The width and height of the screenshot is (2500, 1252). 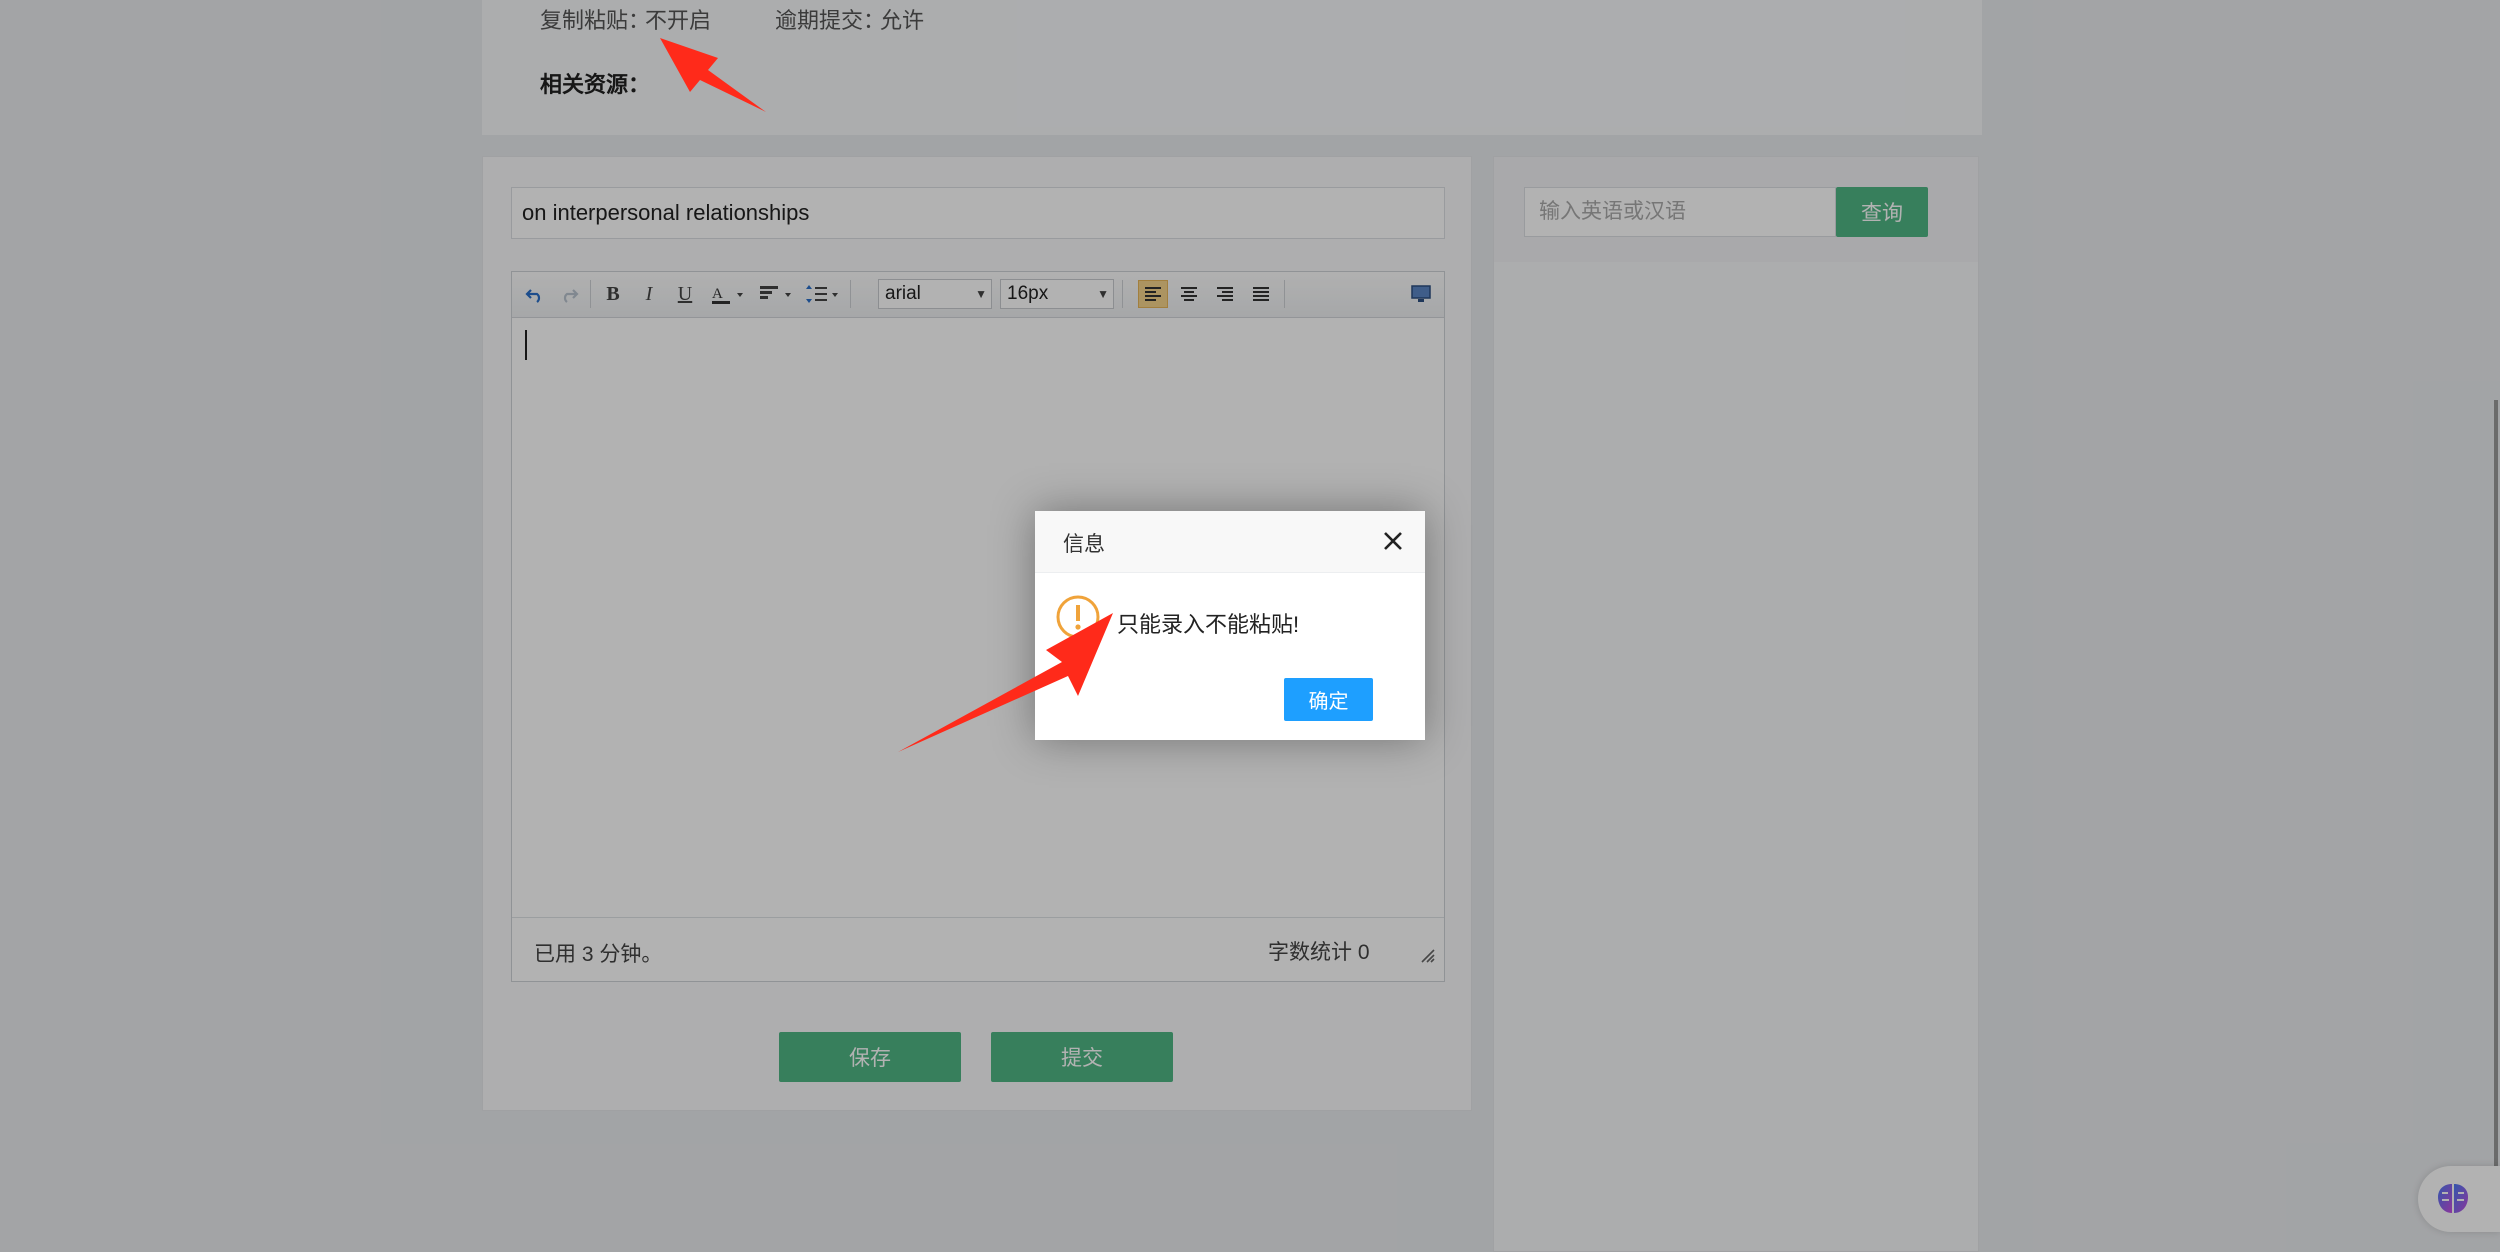 What do you see at coordinates (713, 75) in the screenshot?
I see `annotation-arrow-top` at bounding box center [713, 75].